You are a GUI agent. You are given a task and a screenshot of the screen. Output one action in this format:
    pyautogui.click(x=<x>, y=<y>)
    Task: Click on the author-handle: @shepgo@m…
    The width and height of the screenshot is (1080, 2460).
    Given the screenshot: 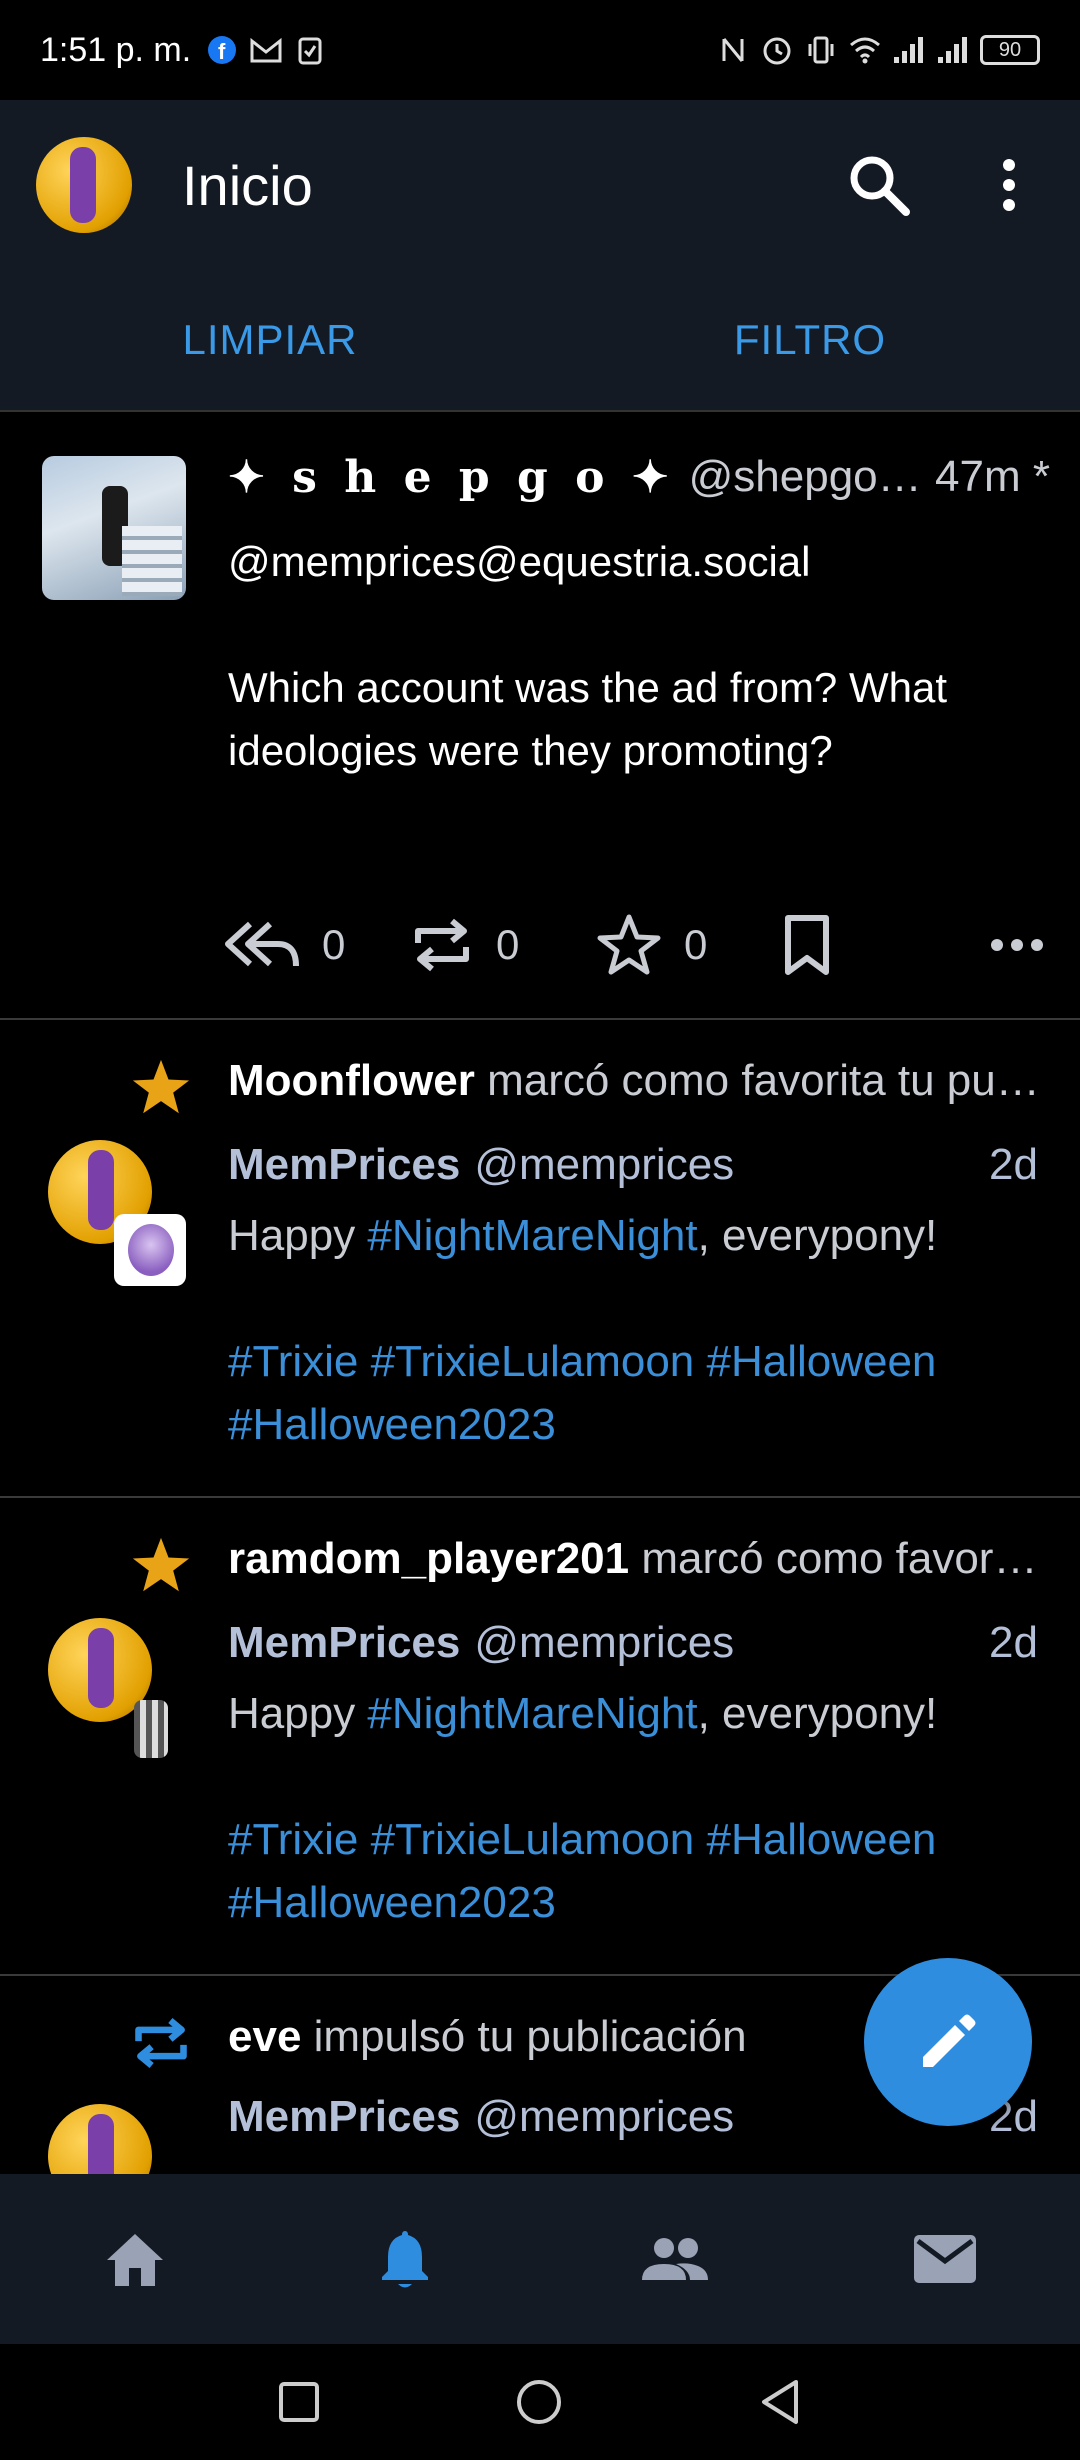 What is the action you would take?
    pyautogui.click(x=806, y=476)
    